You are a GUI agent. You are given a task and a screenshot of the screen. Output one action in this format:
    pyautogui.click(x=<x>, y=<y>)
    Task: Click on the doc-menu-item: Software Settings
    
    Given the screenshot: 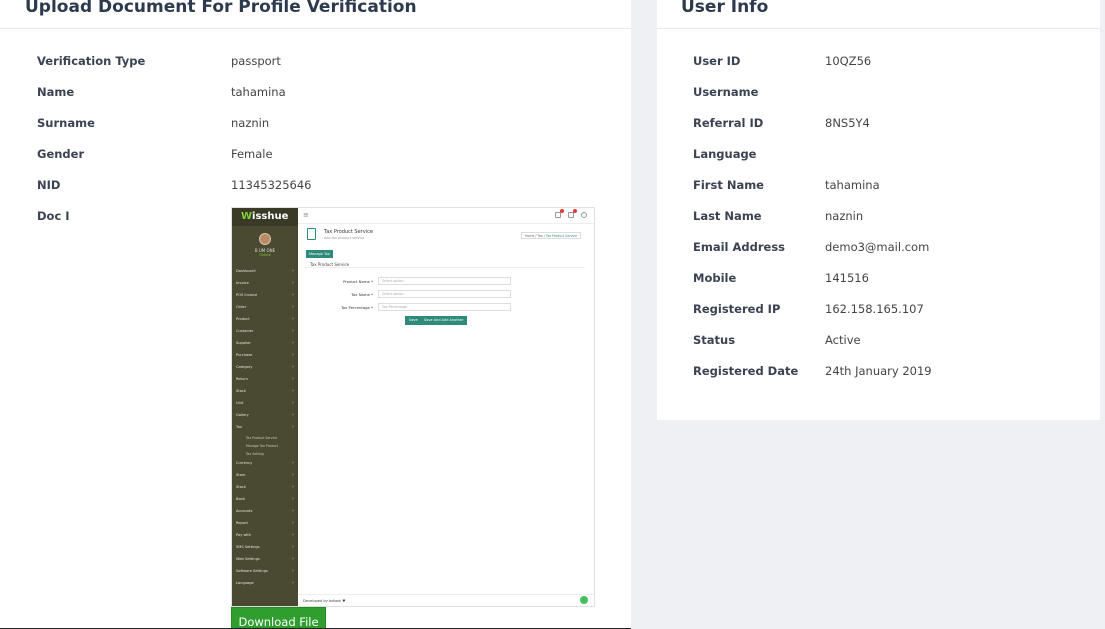 What is the action you would take?
    pyautogui.click(x=265, y=572)
    